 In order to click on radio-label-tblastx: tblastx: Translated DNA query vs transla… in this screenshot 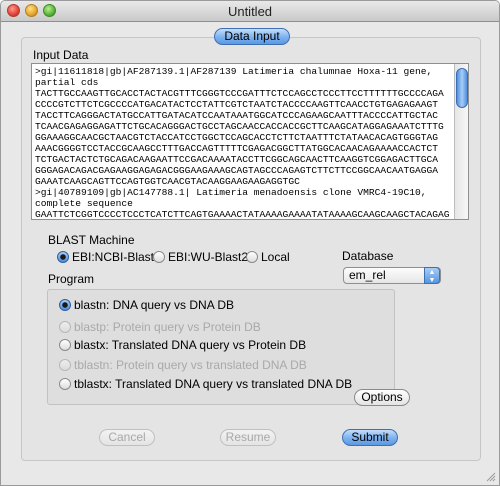, I will do `click(213, 384)`.